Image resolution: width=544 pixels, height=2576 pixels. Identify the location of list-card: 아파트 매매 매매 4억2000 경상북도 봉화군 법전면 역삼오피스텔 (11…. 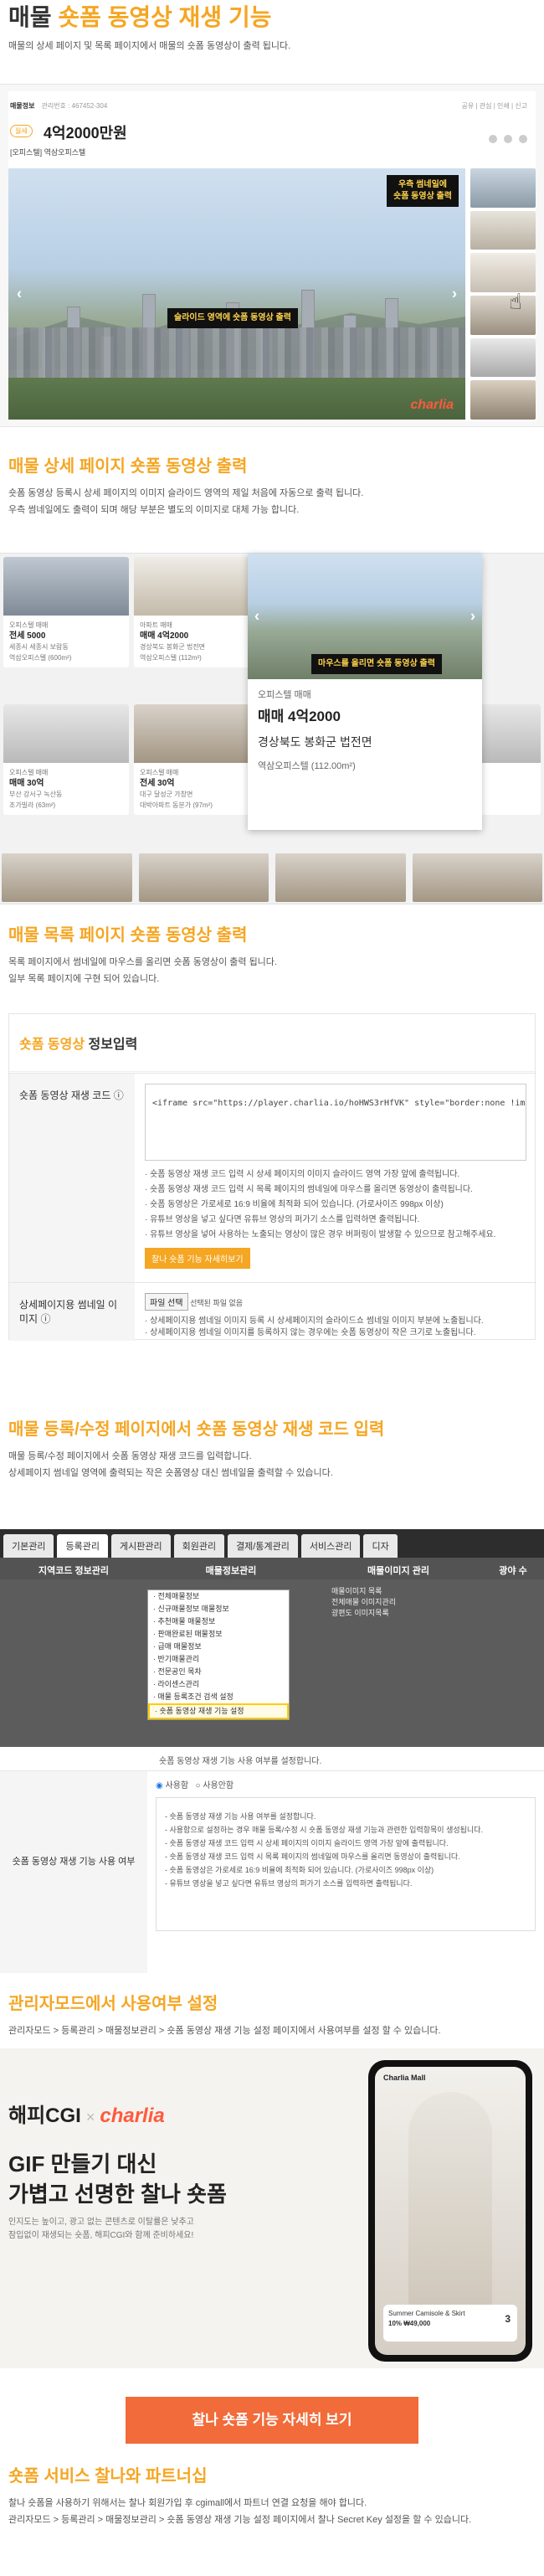
(196, 612).